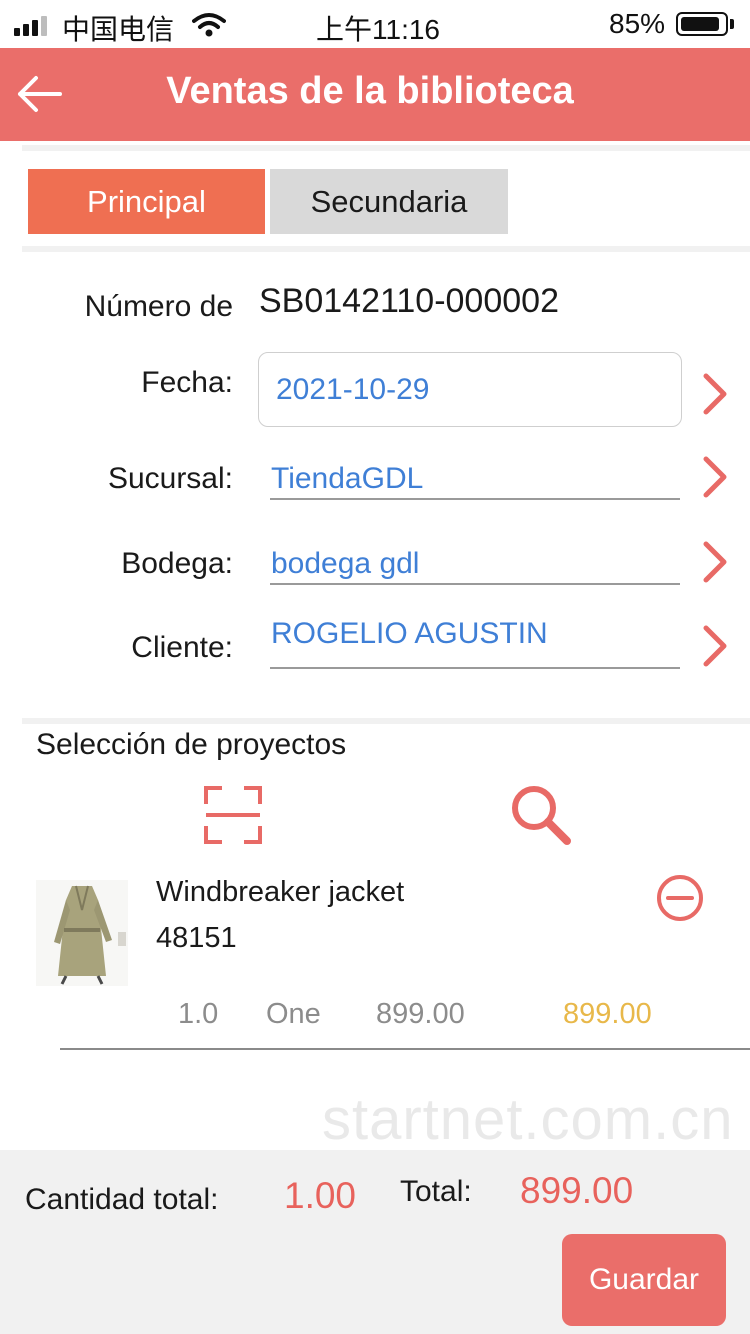 The image size is (750, 1334). What do you see at coordinates (353, 389) in the screenshot?
I see `date-value: 2021-10-29` at bounding box center [353, 389].